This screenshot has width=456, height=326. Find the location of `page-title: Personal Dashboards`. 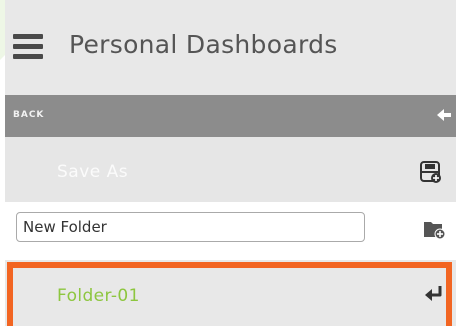

page-title: Personal Dashboards is located at coordinates (203, 44).